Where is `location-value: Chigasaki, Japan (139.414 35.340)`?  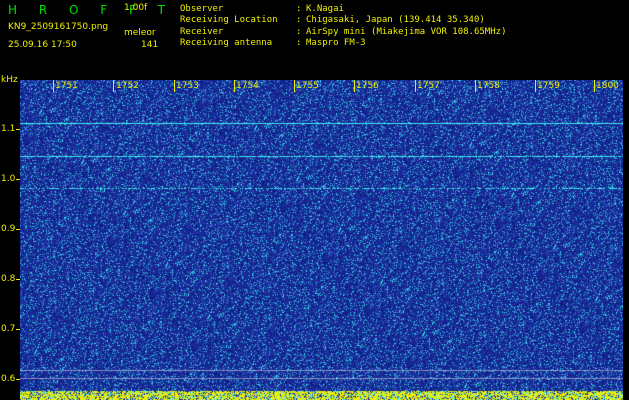 location-value: Chigasaki, Japan (139.414 35.340) is located at coordinates (395, 20).